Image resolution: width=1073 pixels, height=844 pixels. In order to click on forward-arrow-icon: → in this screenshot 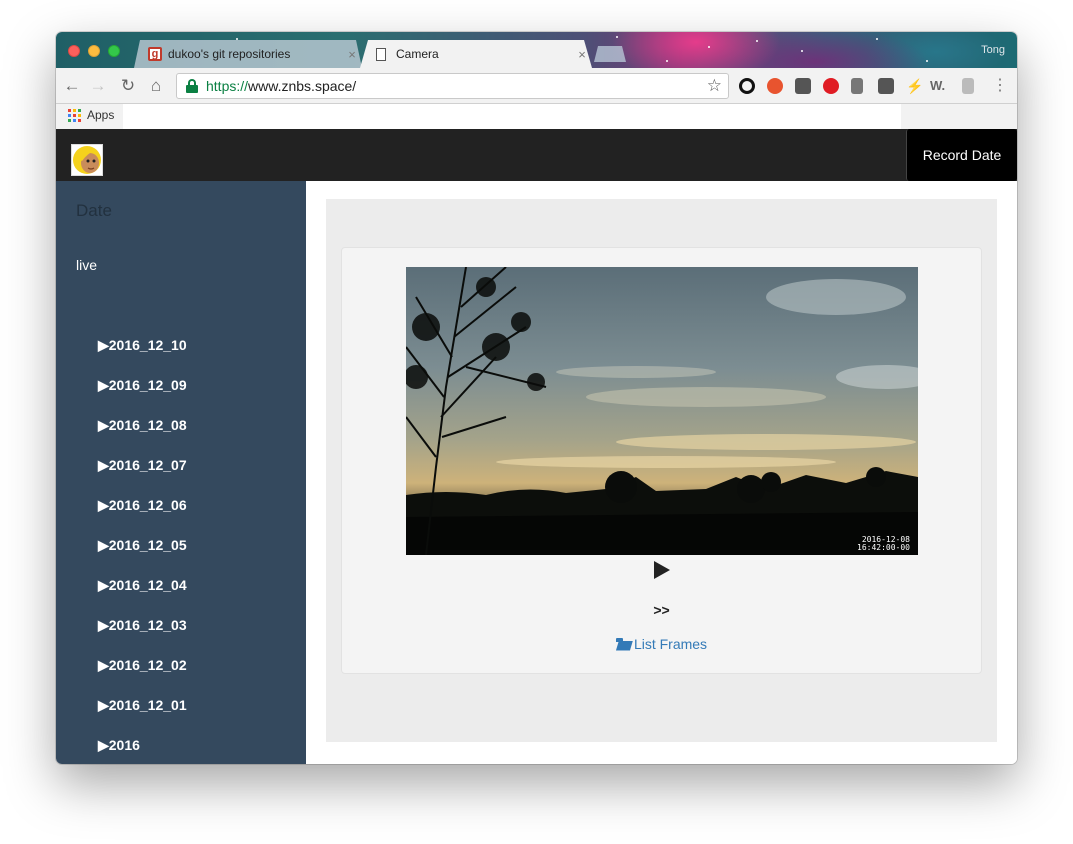, I will do `click(98, 86)`.